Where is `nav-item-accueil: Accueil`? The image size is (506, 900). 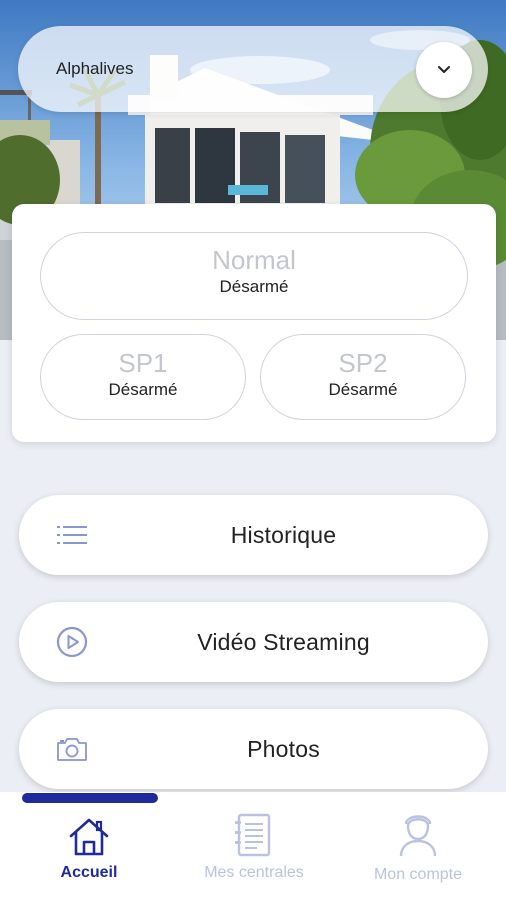
nav-item-accueil: Accueil is located at coordinates (89, 846).